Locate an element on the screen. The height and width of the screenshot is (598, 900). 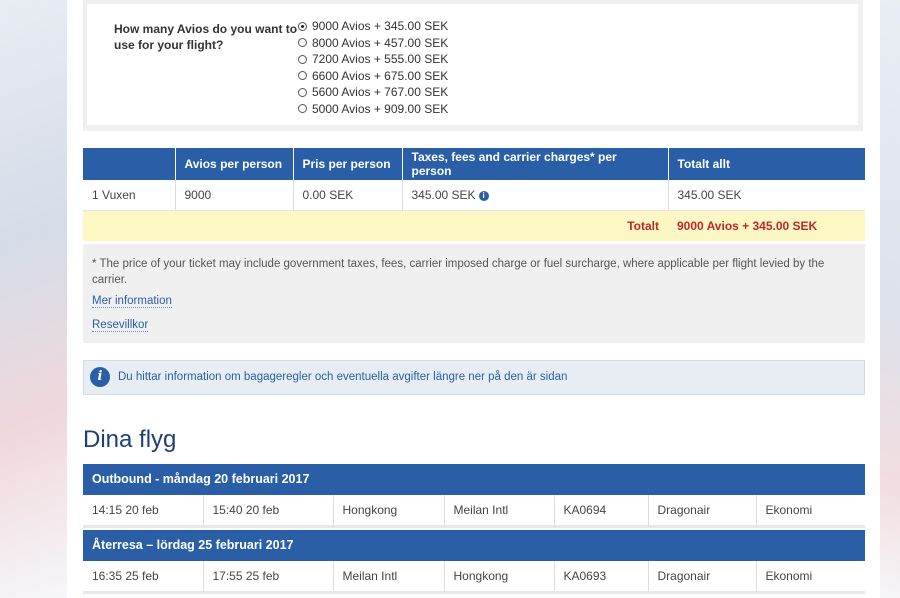
avios-option-6600: 6600 Avios + 675.00 SEK is located at coordinates (373, 76).